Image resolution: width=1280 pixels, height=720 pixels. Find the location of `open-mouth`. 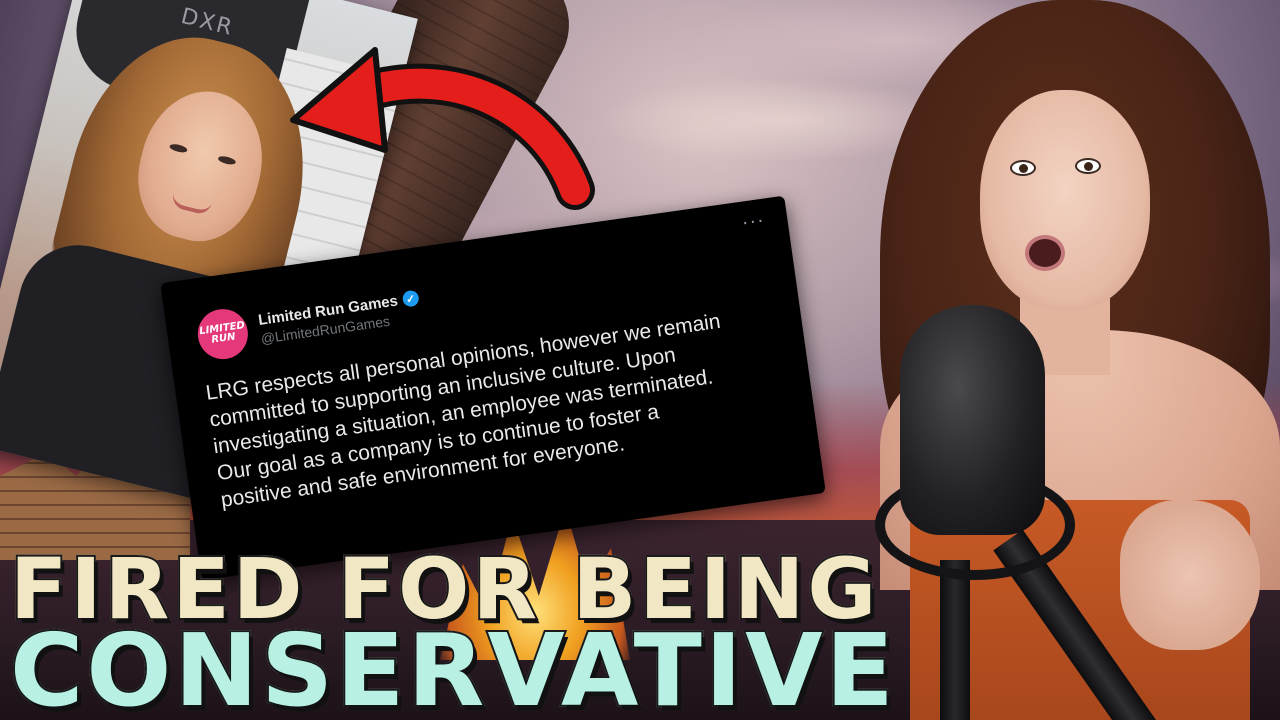

open-mouth is located at coordinates (1045, 253).